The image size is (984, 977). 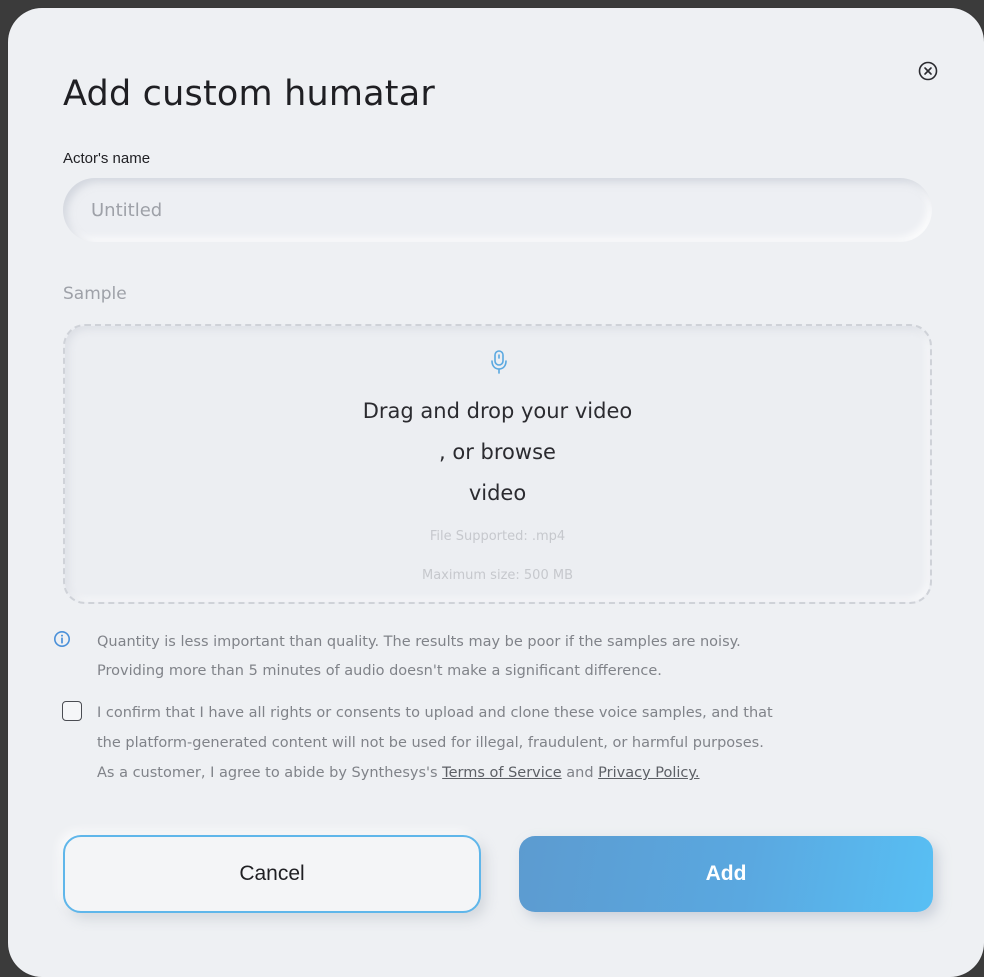 What do you see at coordinates (580, 773) in the screenshot?
I see `consent-and-text: and` at bounding box center [580, 773].